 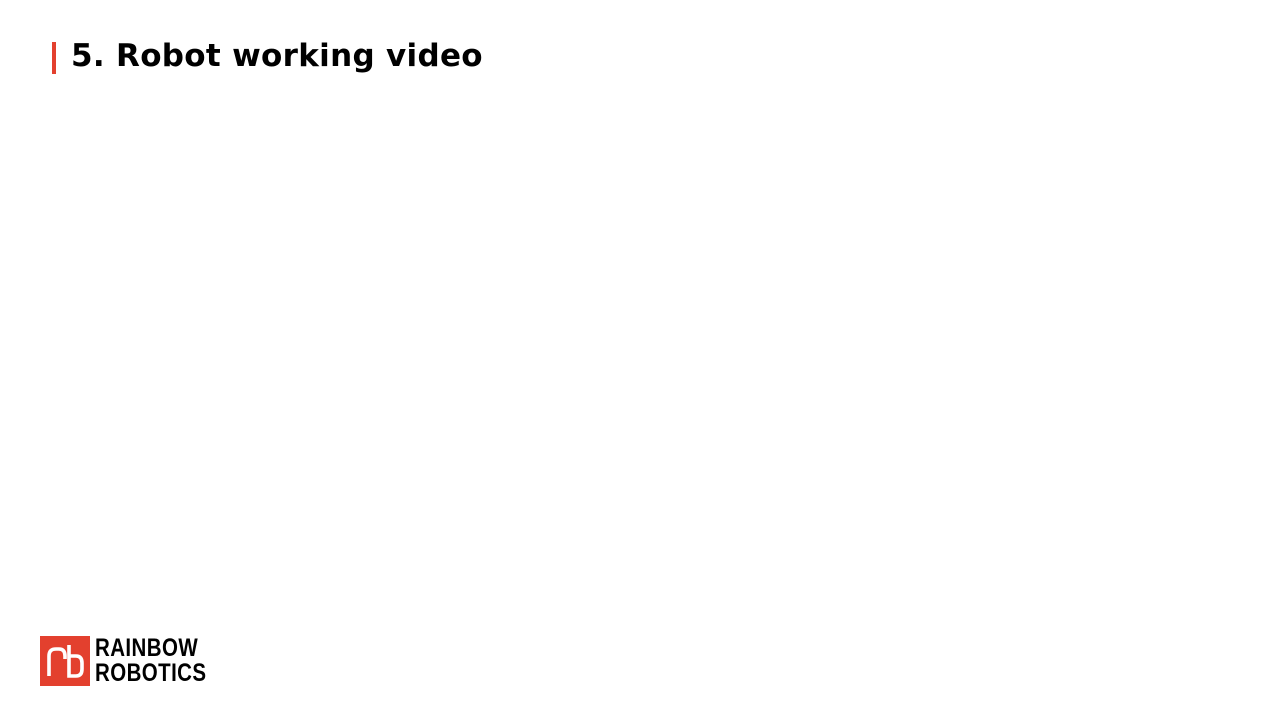 I want to click on logo-line-2: ROBOTICS, so click(x=151, y=673).